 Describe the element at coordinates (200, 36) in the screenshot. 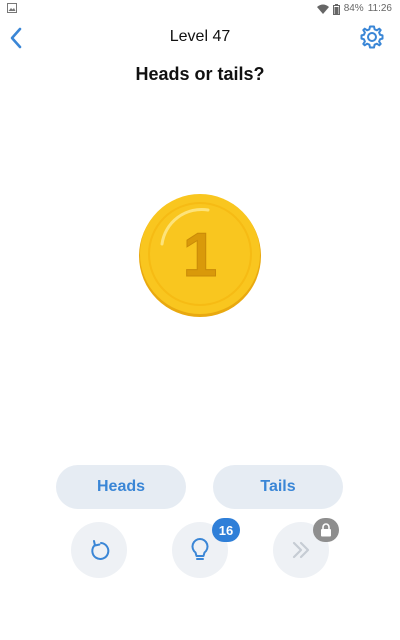

I see `level-title: Level 47` at that location.